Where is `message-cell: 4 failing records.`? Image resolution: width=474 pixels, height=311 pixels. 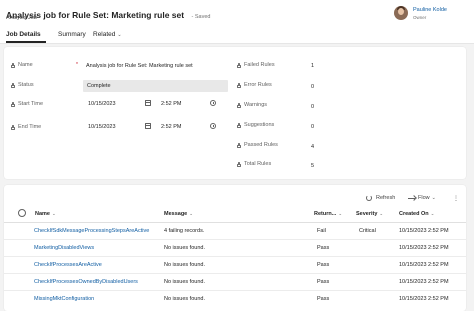 message-cell: 4 failing records. is located at coordinates (184, 231).